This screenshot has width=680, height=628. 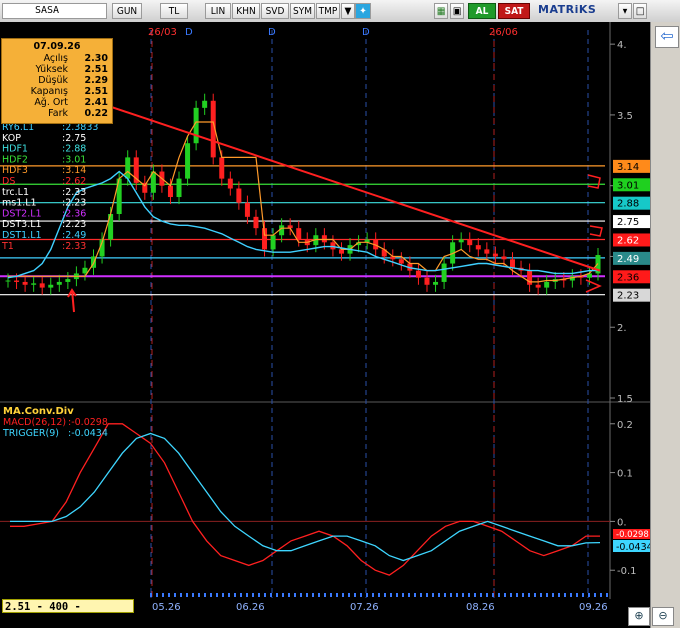 I want to click on macd-last-badge-text: -0.0298, so click(x=632, y=535).